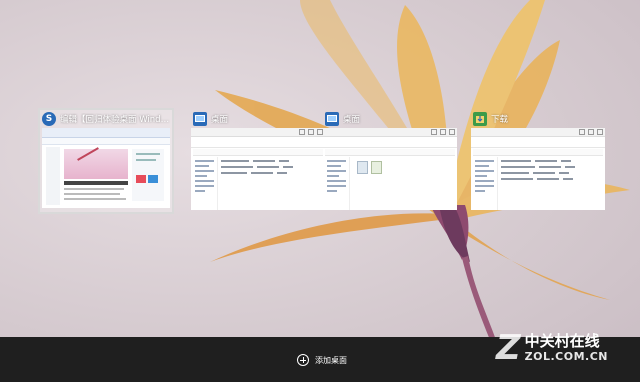  Describe the element at coordinates (538, 119) in the screenshot. I see `thumbnail-titlebar: 下载` at that location.